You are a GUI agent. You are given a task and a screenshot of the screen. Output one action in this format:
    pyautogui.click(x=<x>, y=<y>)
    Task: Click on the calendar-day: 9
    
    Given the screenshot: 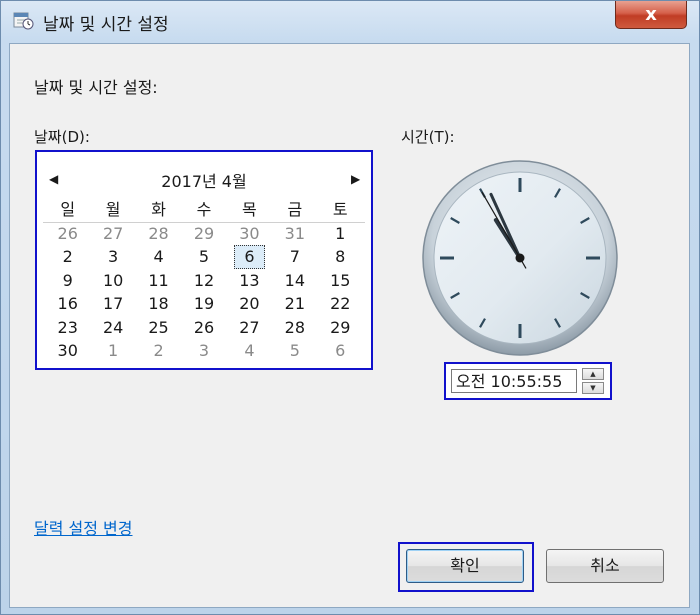 What is the action you would take?
    pyautogui.click(x=67, y=281)
    